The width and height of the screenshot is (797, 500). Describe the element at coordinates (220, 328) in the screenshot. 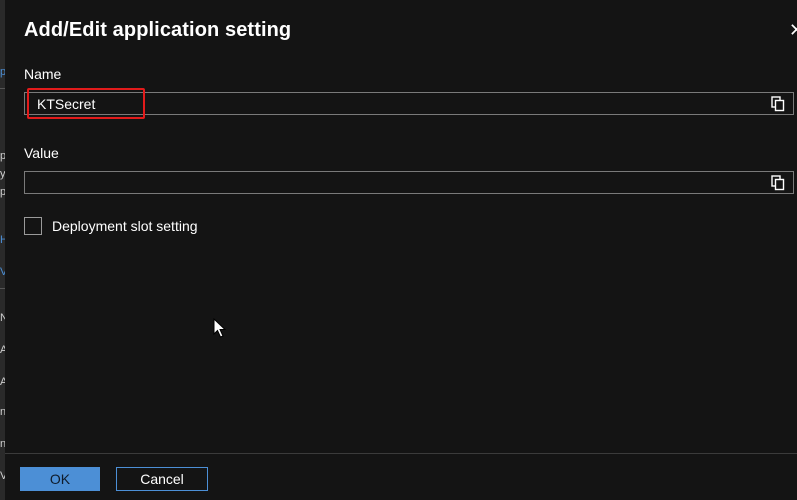

I see `mouse-cursor-icon` at that location.